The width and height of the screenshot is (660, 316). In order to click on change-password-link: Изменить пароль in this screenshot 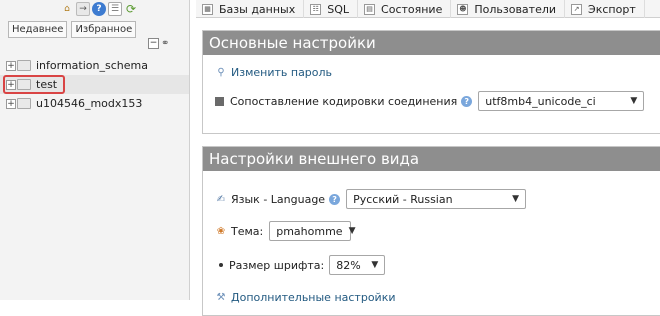, I will do `click(281, 72)`.